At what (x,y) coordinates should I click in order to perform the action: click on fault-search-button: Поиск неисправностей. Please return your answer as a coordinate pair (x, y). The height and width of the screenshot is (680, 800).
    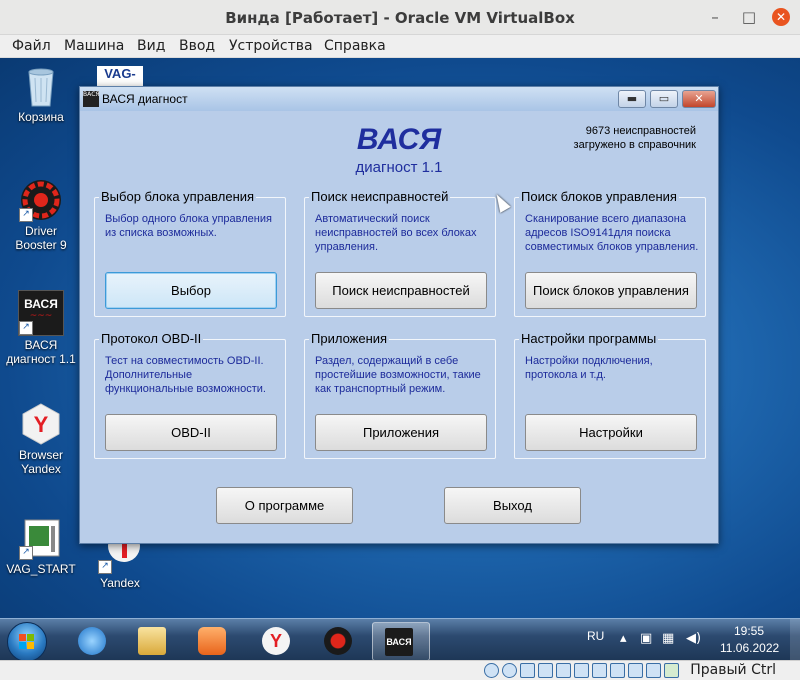
    Looking at the image, I should click on (401, 290).